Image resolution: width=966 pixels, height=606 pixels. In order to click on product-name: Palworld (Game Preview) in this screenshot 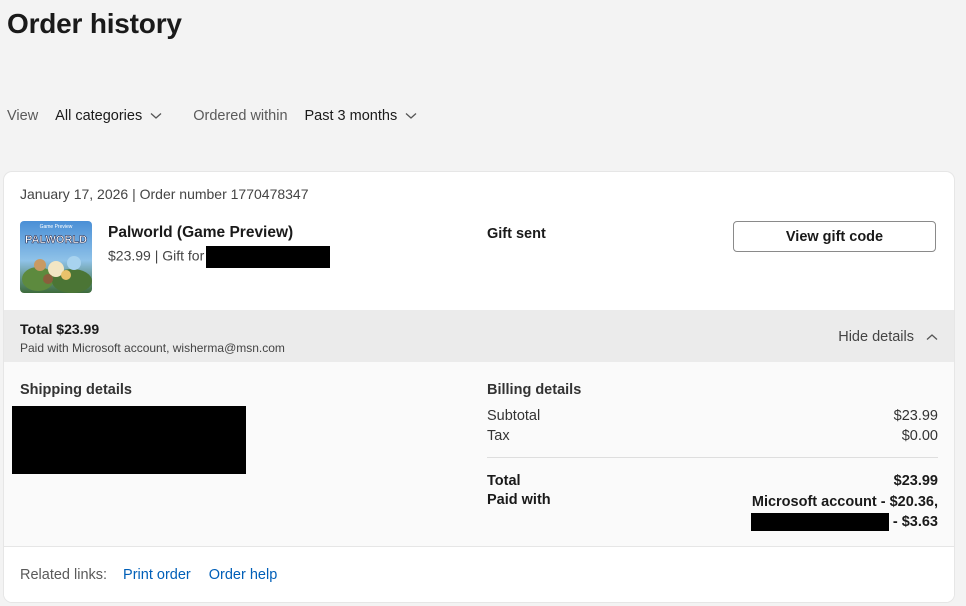, I will do `click(200, 233)`.